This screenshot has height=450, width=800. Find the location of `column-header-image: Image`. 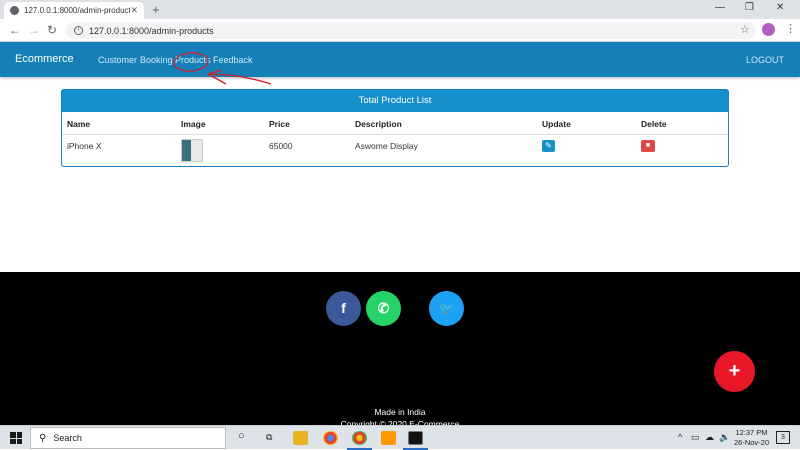

column-header-image: Image is located at coordinates (193, 124).